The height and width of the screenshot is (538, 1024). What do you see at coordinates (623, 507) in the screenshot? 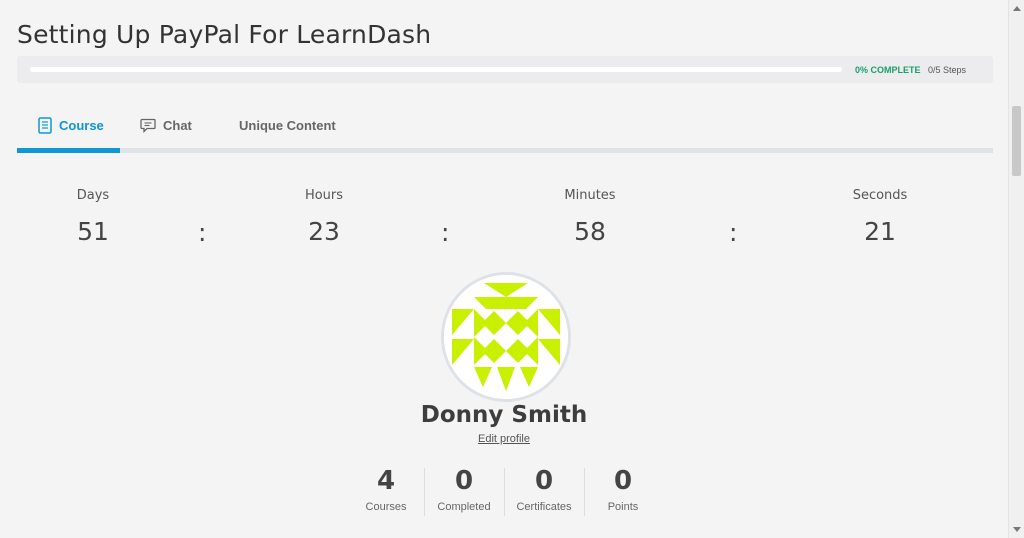
I see `stat-label: Points` at bounding box center [623, 507].